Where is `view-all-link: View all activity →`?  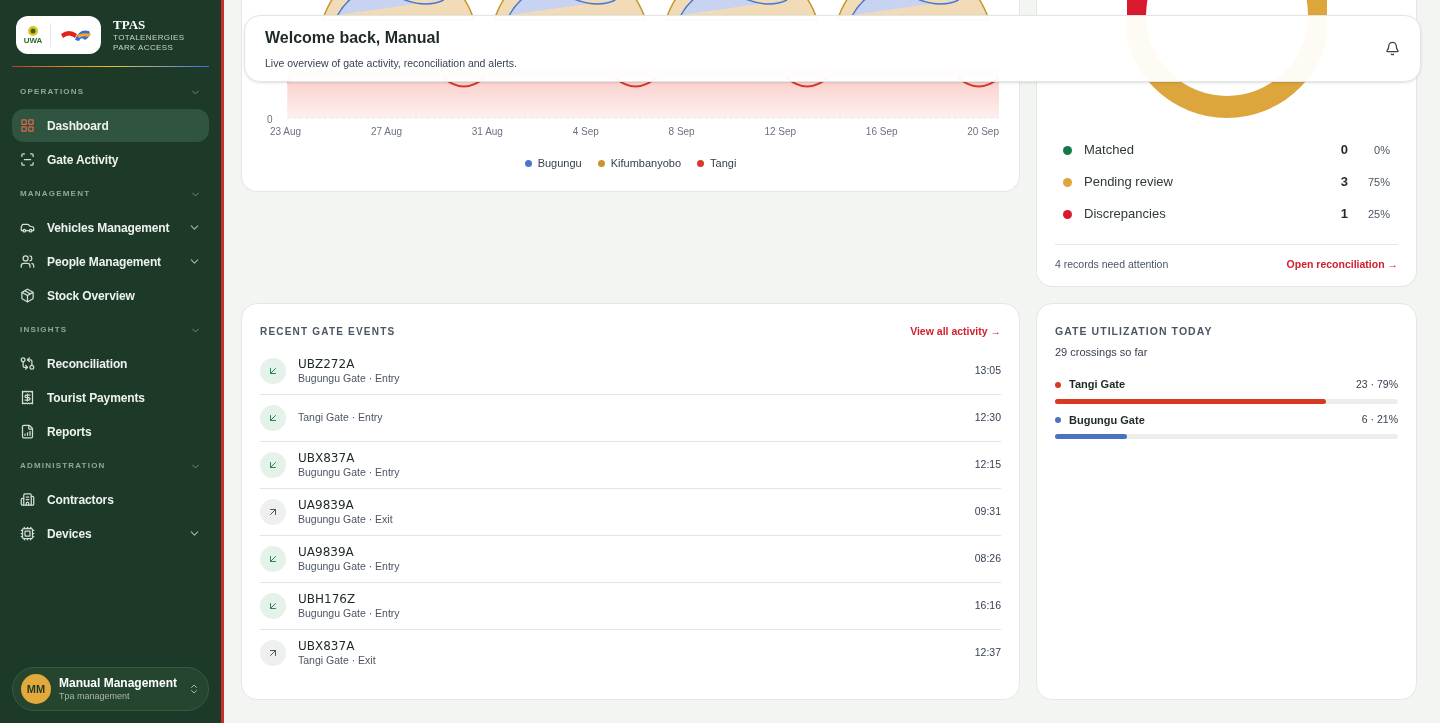
view-all-link: View all activity → is located at coordinates (955, 332).